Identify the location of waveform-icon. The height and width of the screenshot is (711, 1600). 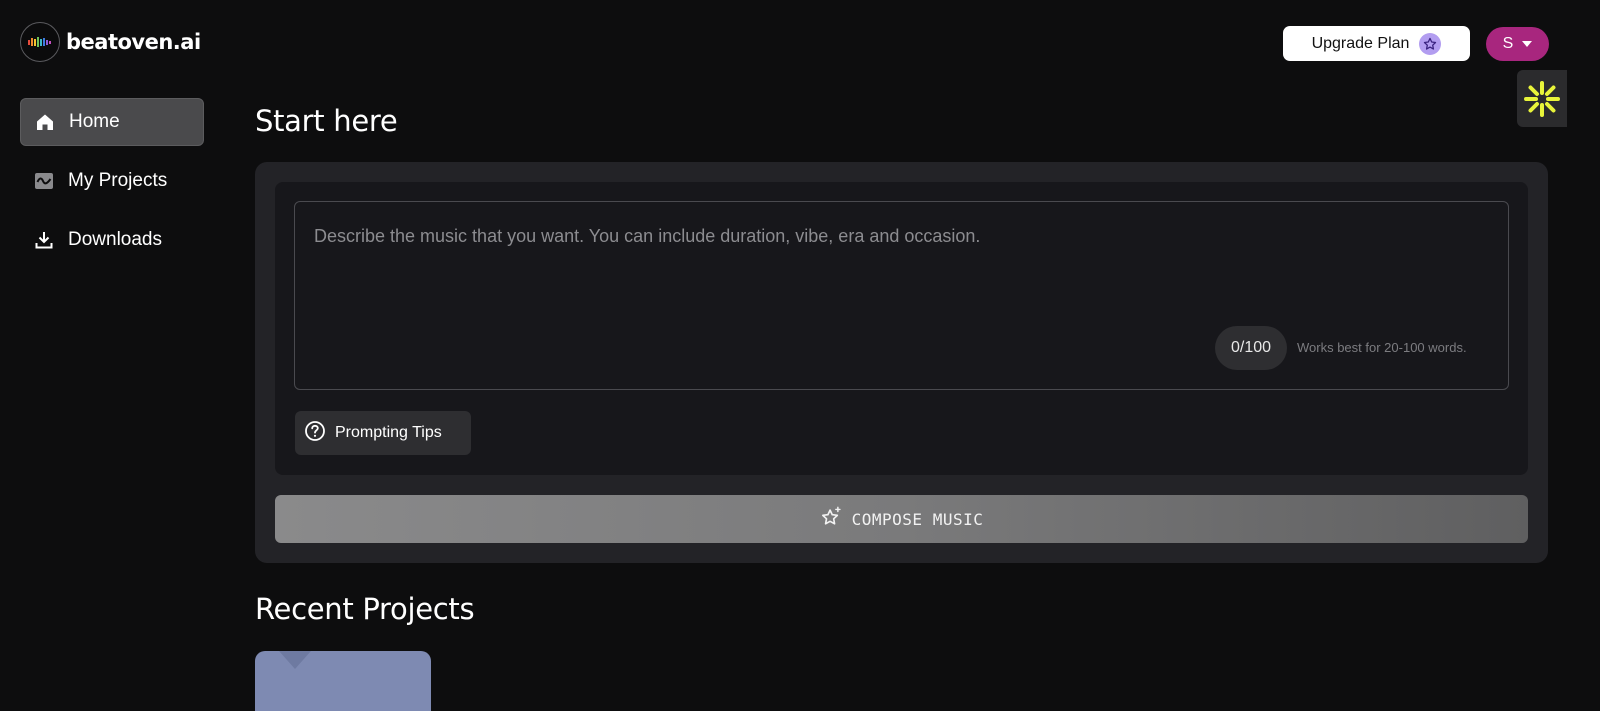
(43, 181).